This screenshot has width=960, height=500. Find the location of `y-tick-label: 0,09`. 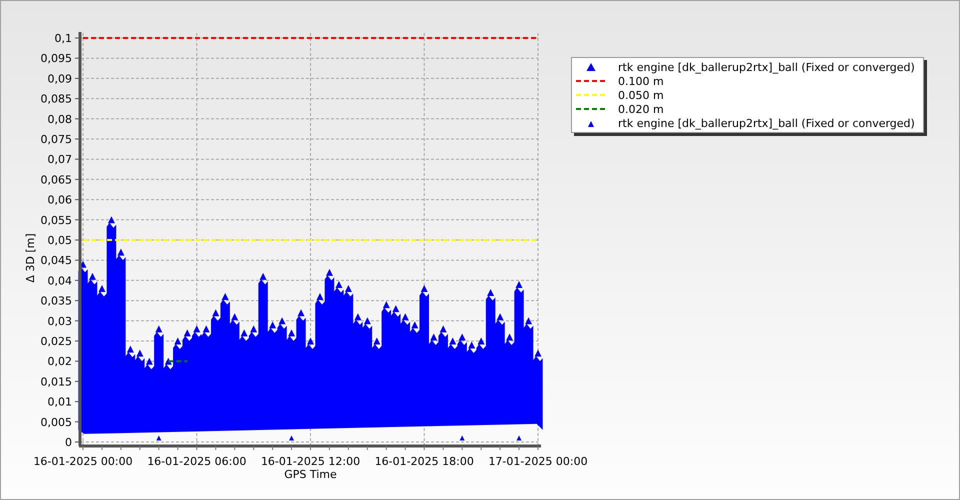

y-tick-label: 0,09 is located at coordinates (60, 79).